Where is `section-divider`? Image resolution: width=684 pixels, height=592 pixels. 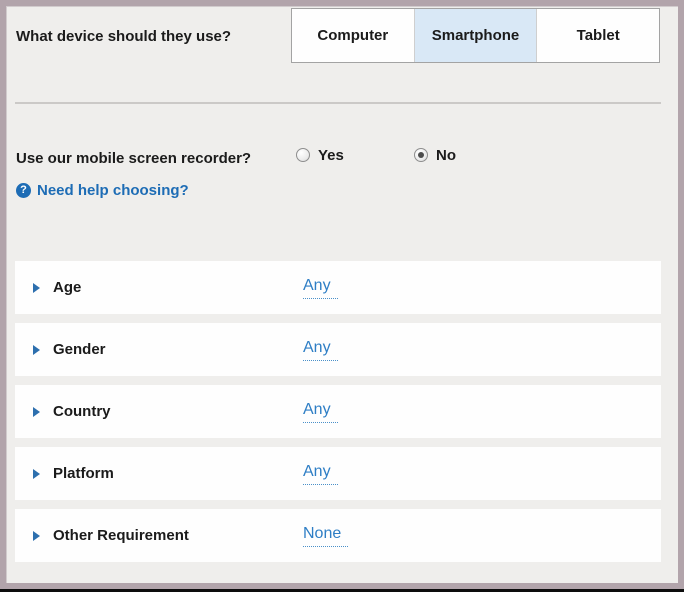 section-divider is located at coordinates (338, 103).